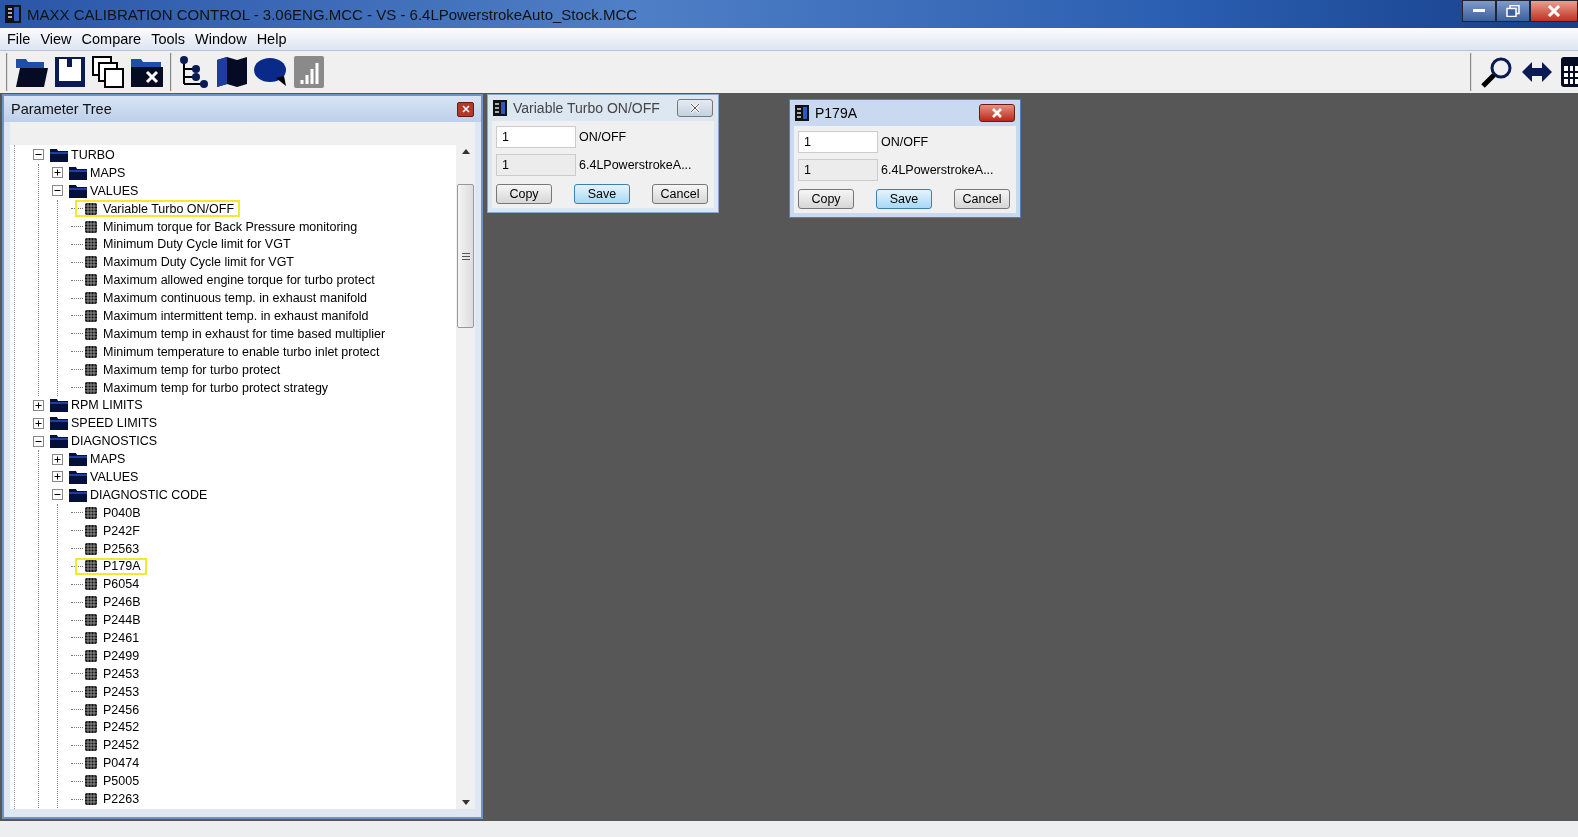 The width and height of the screenshot is (1578, 837). I want to click on menu-item: View, so click(56, 39).